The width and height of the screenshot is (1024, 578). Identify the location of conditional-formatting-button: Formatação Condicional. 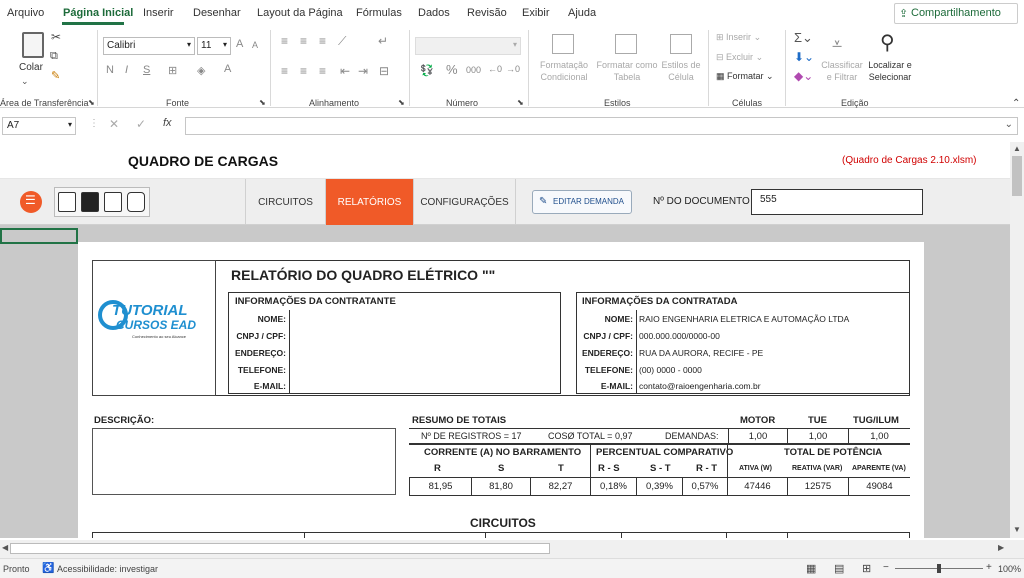
(564, 71).